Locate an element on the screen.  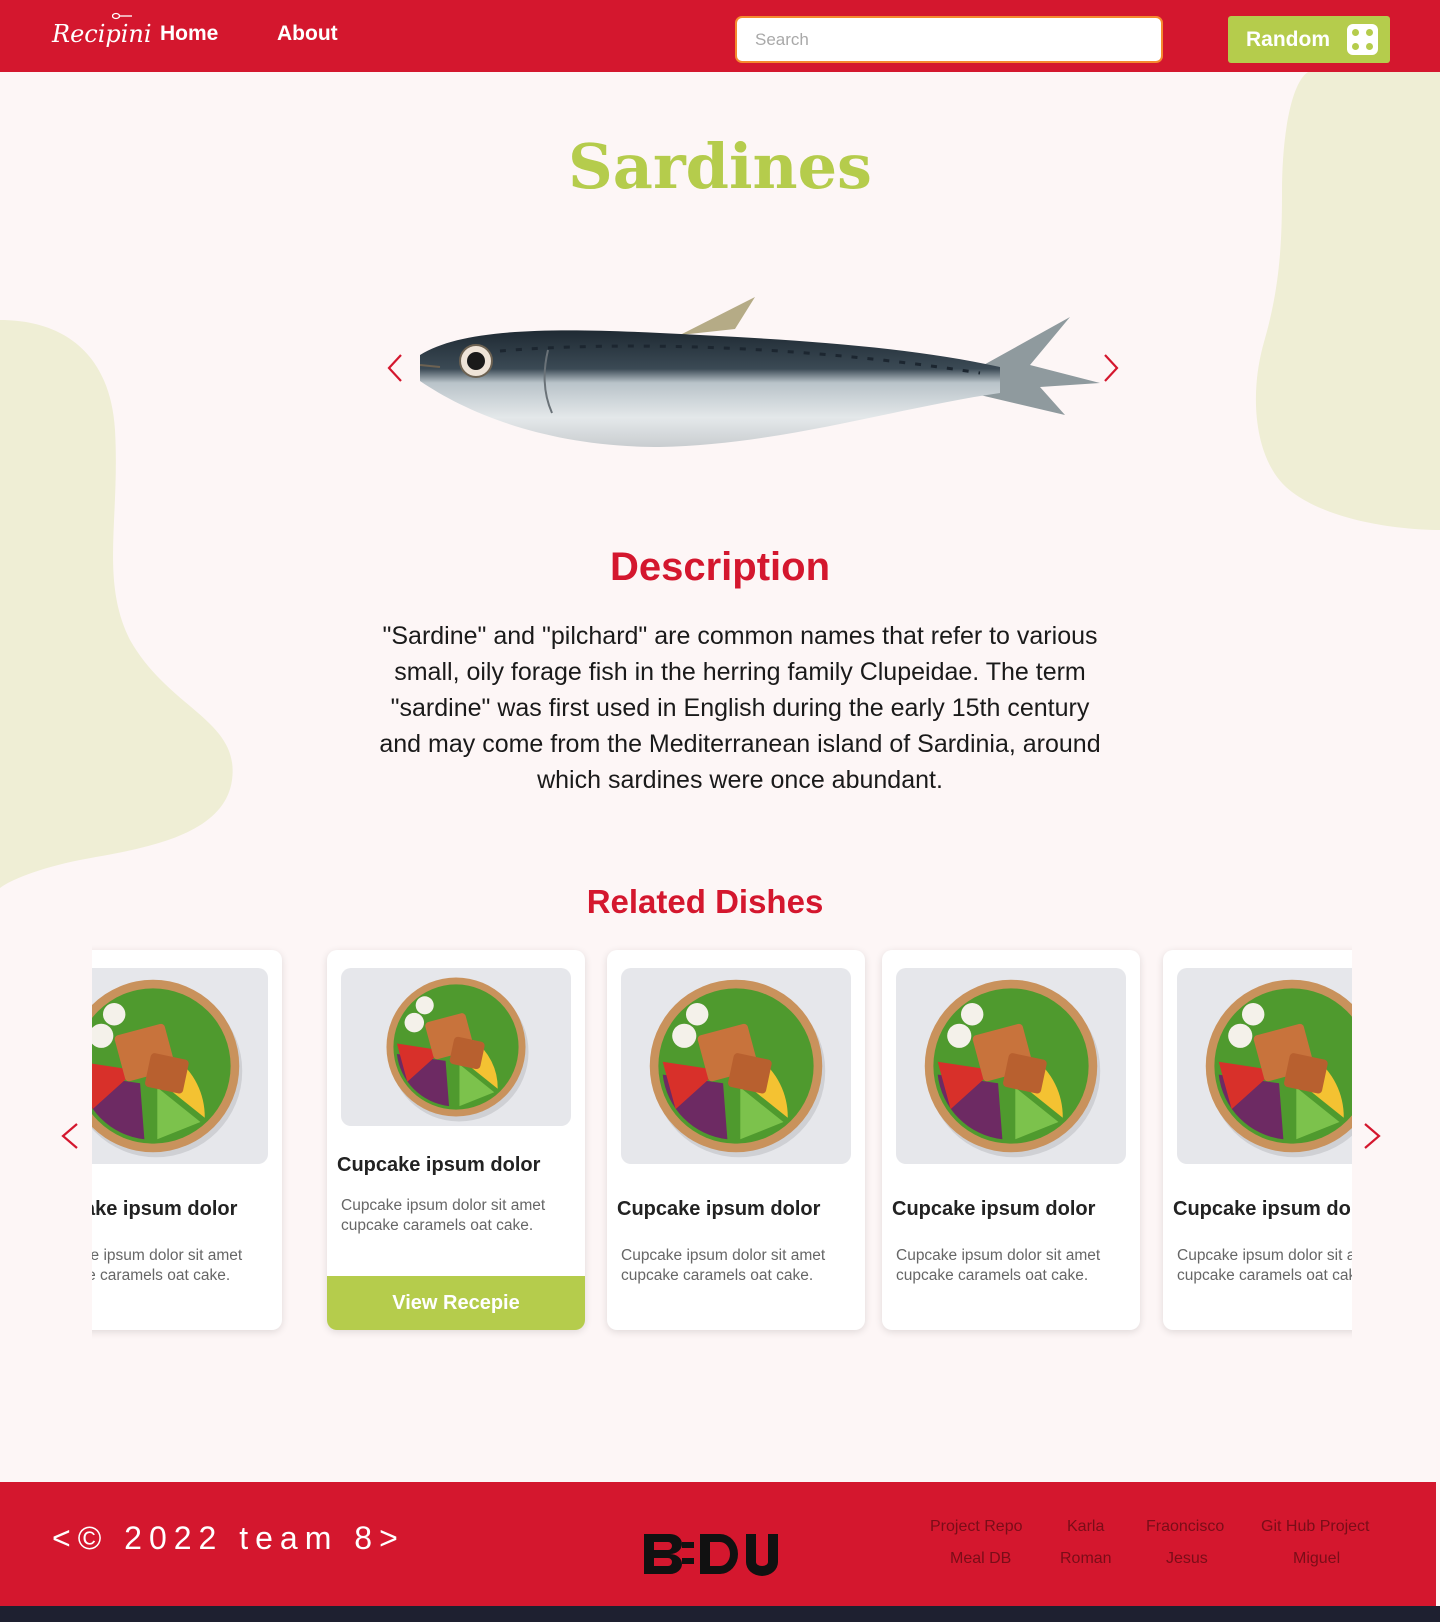
footer-link-karla: Karla is located at coordinates (1085, 1527).